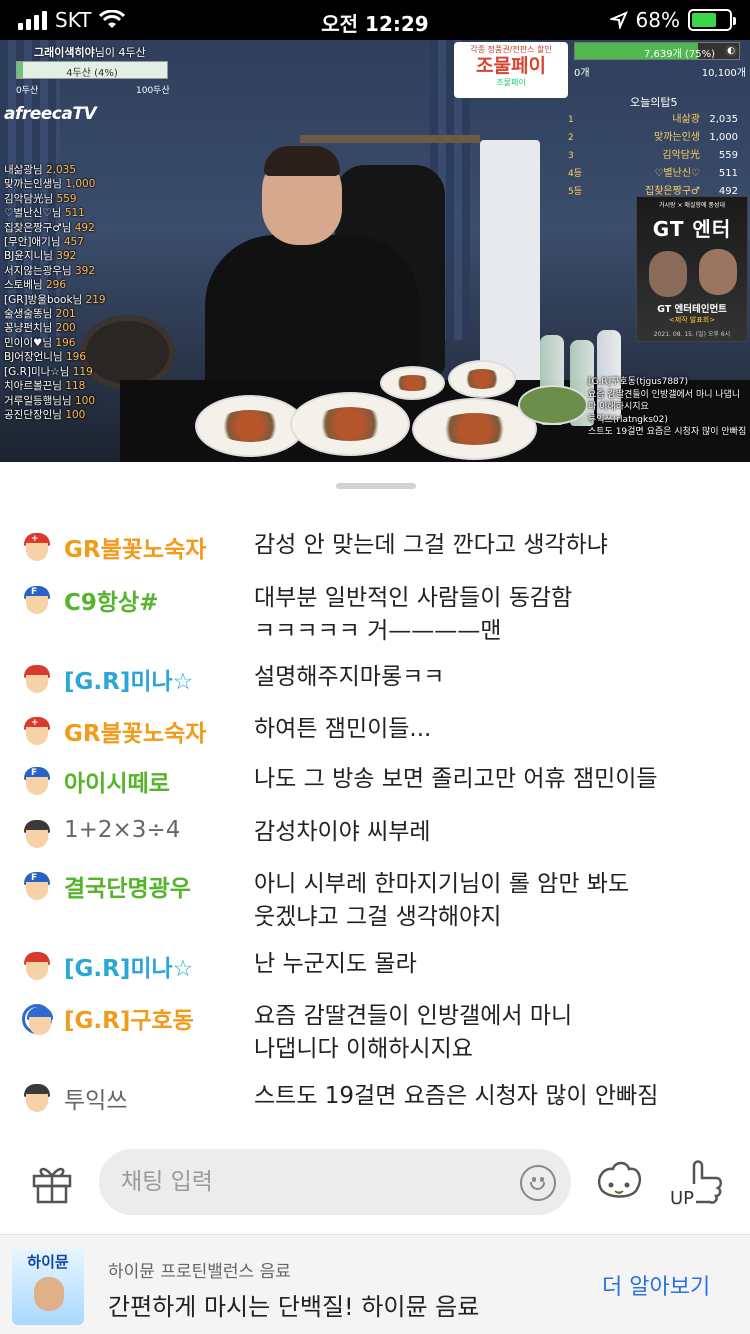 The height and width of the screenshot is (1334, 750). What do you see at coordinates (49, 227) in the screenshot?
I see `donor-item: 집찾은짱구♂님 492` at bounding box center [49, 227].